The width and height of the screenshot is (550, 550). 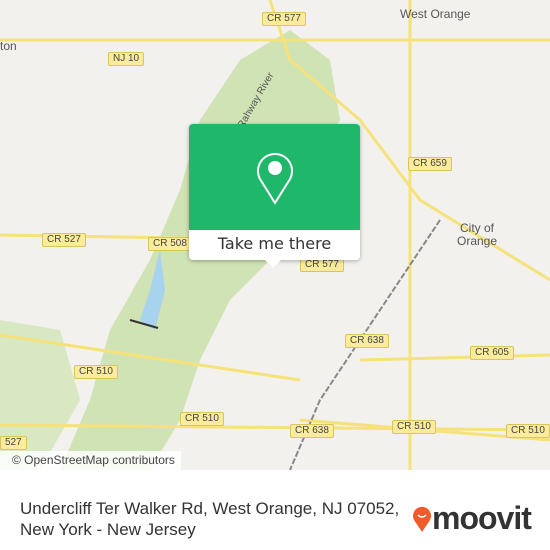 I want to click on moovit-logo: moovit, so click(x=472, y=518).